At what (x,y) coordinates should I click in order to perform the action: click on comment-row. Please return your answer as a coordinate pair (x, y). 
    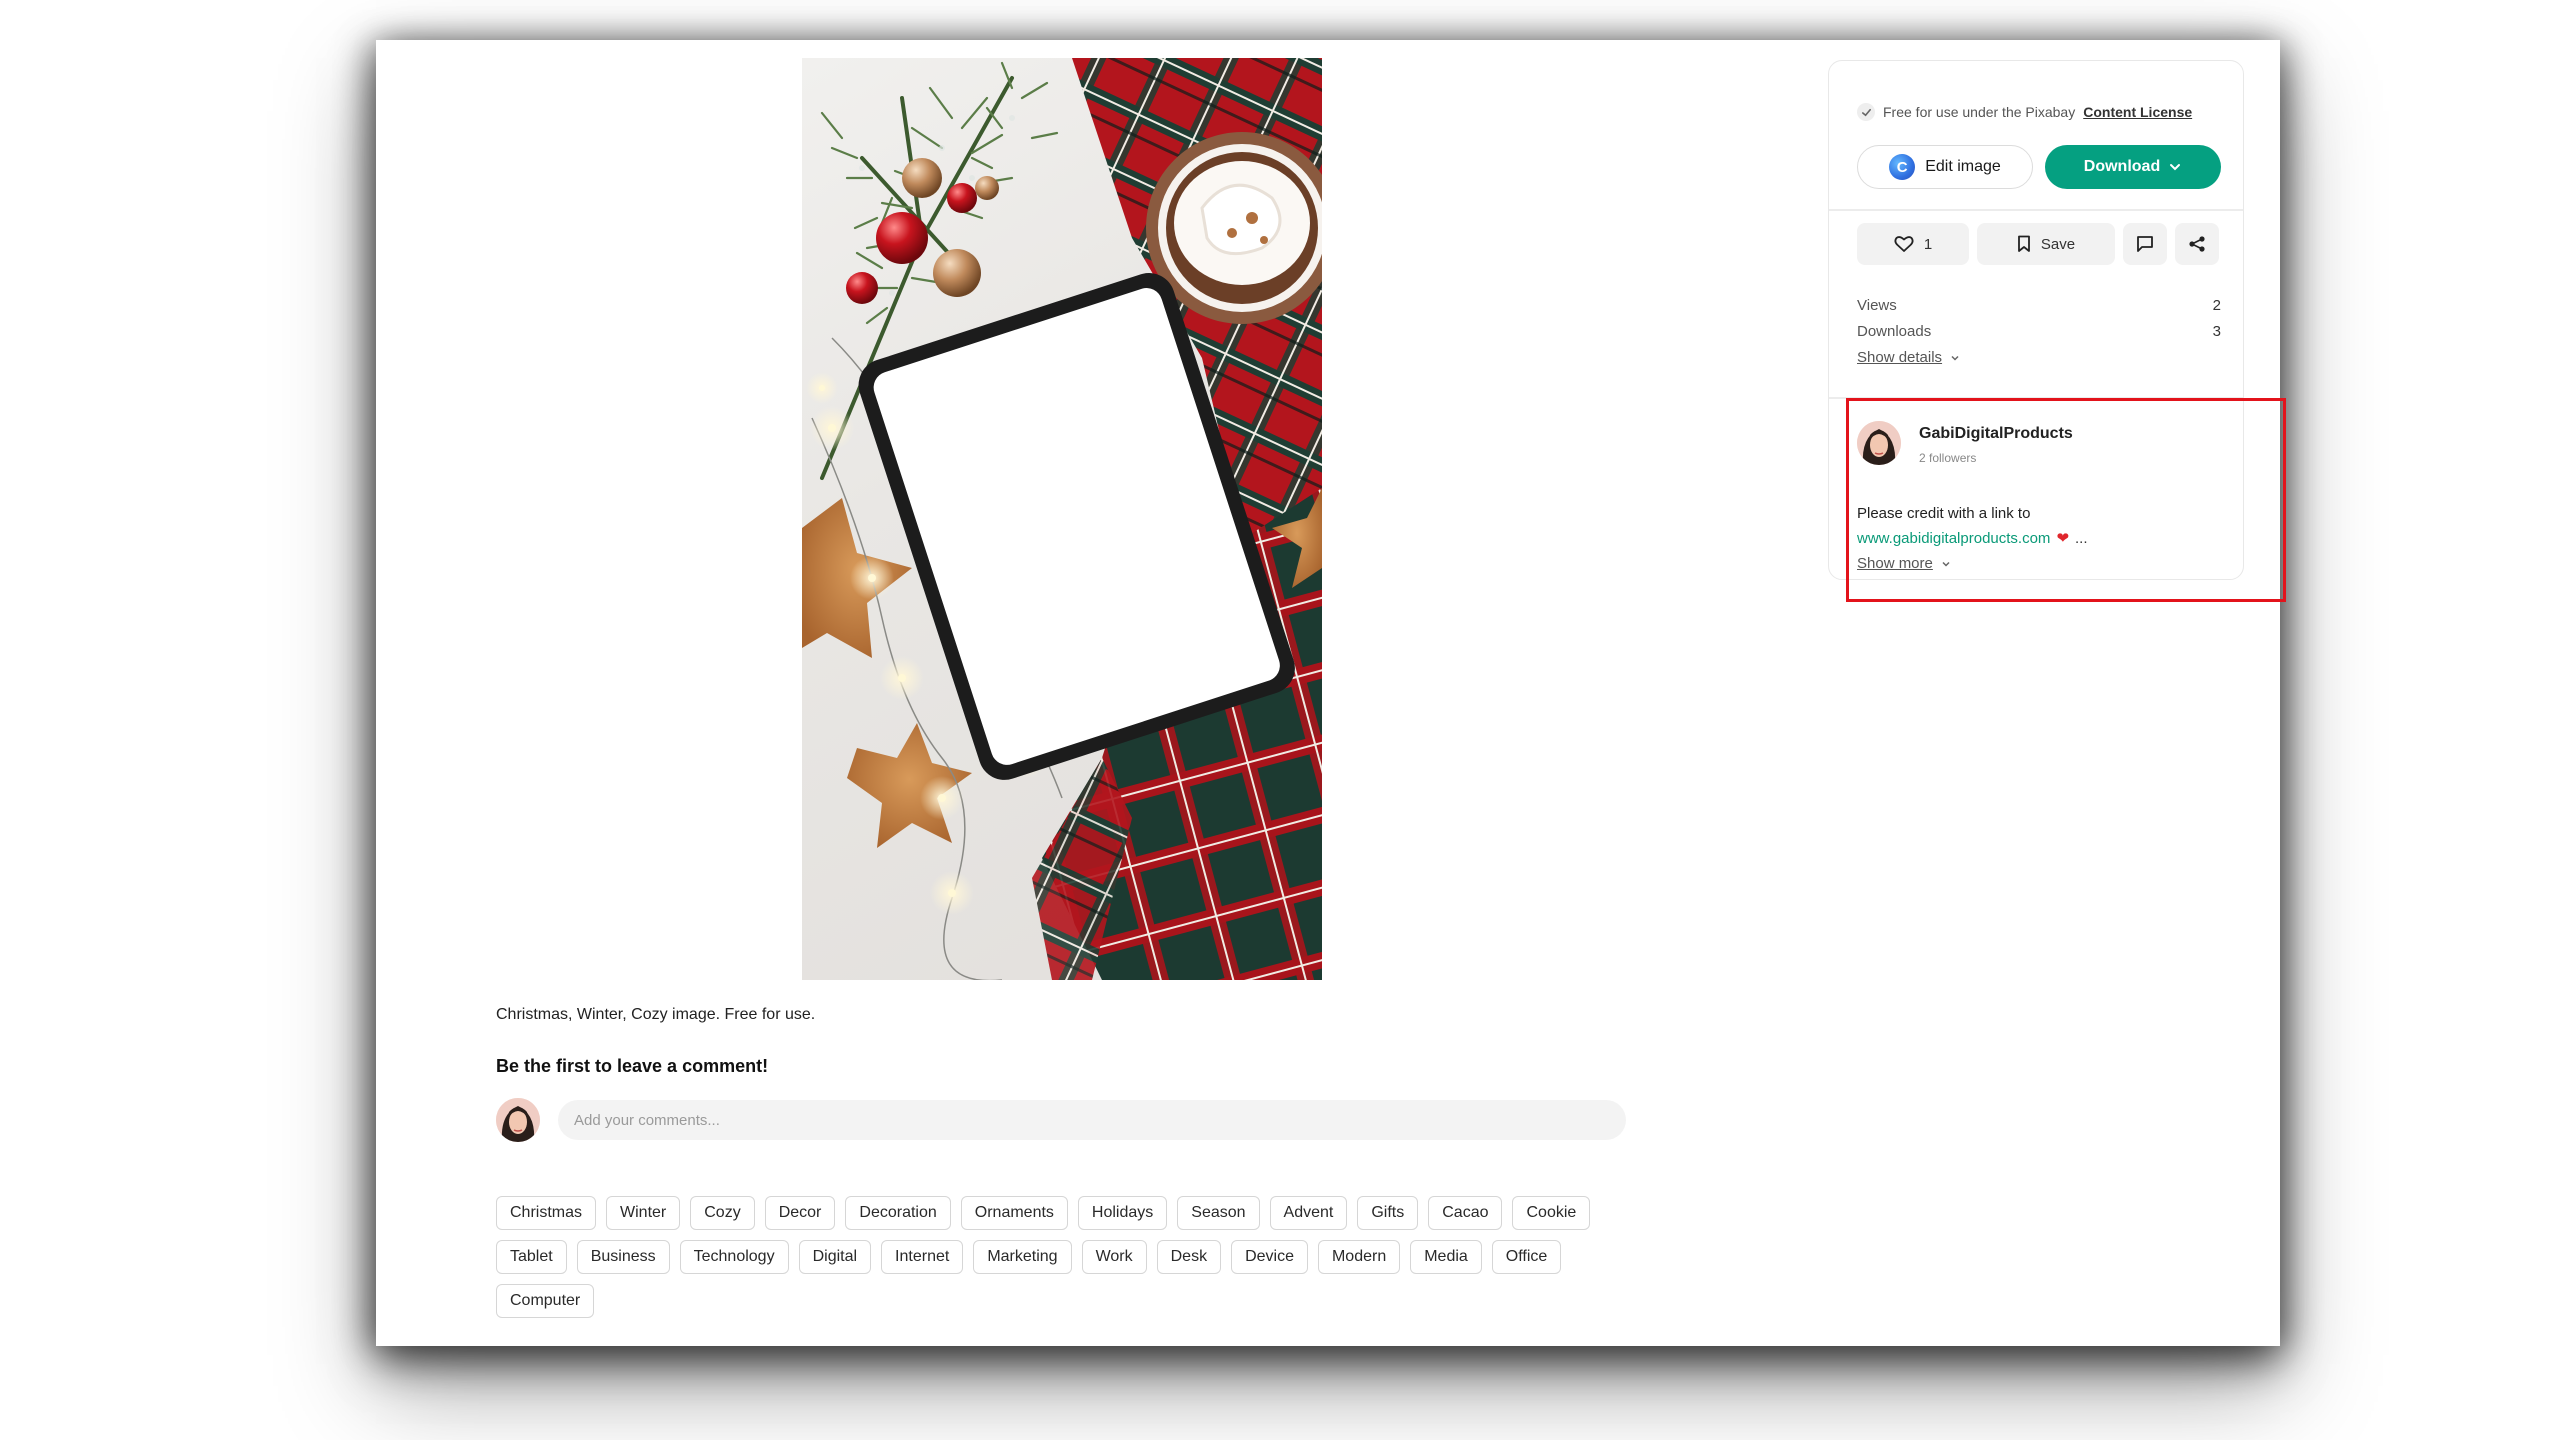
    Looking at the image, I should click on (1061, 1120).